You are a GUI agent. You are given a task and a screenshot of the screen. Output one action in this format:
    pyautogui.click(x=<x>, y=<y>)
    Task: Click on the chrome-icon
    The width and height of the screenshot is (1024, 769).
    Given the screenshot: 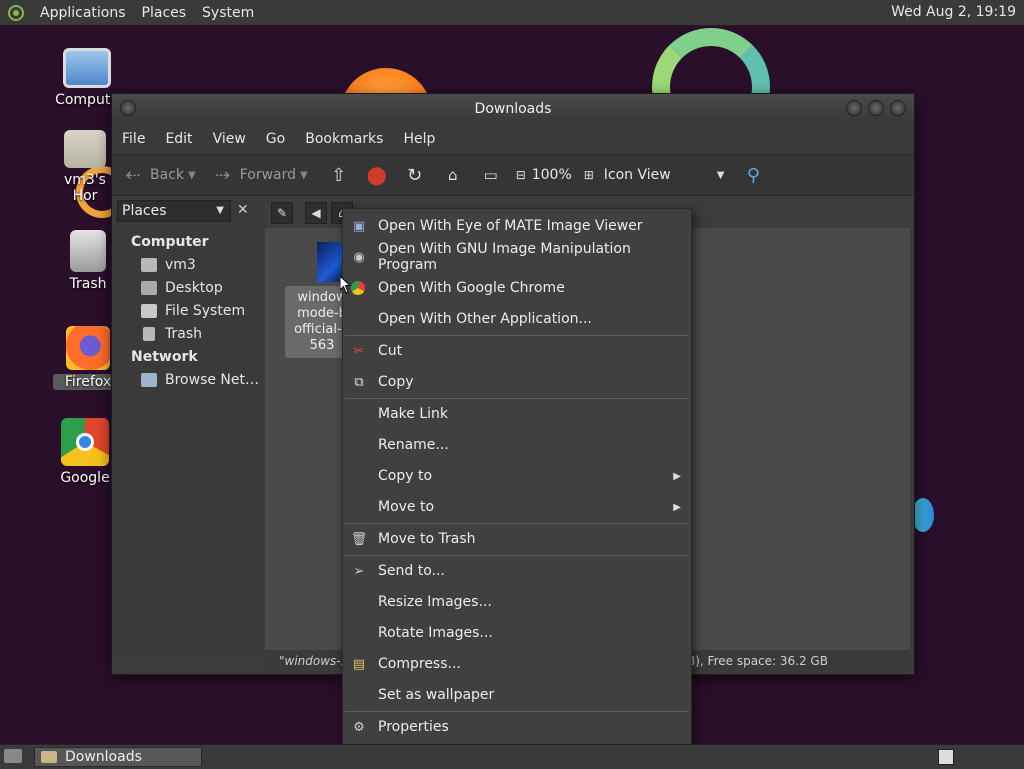 What is the action you would take?
    pyautogui.click(x=358, y=288)
    